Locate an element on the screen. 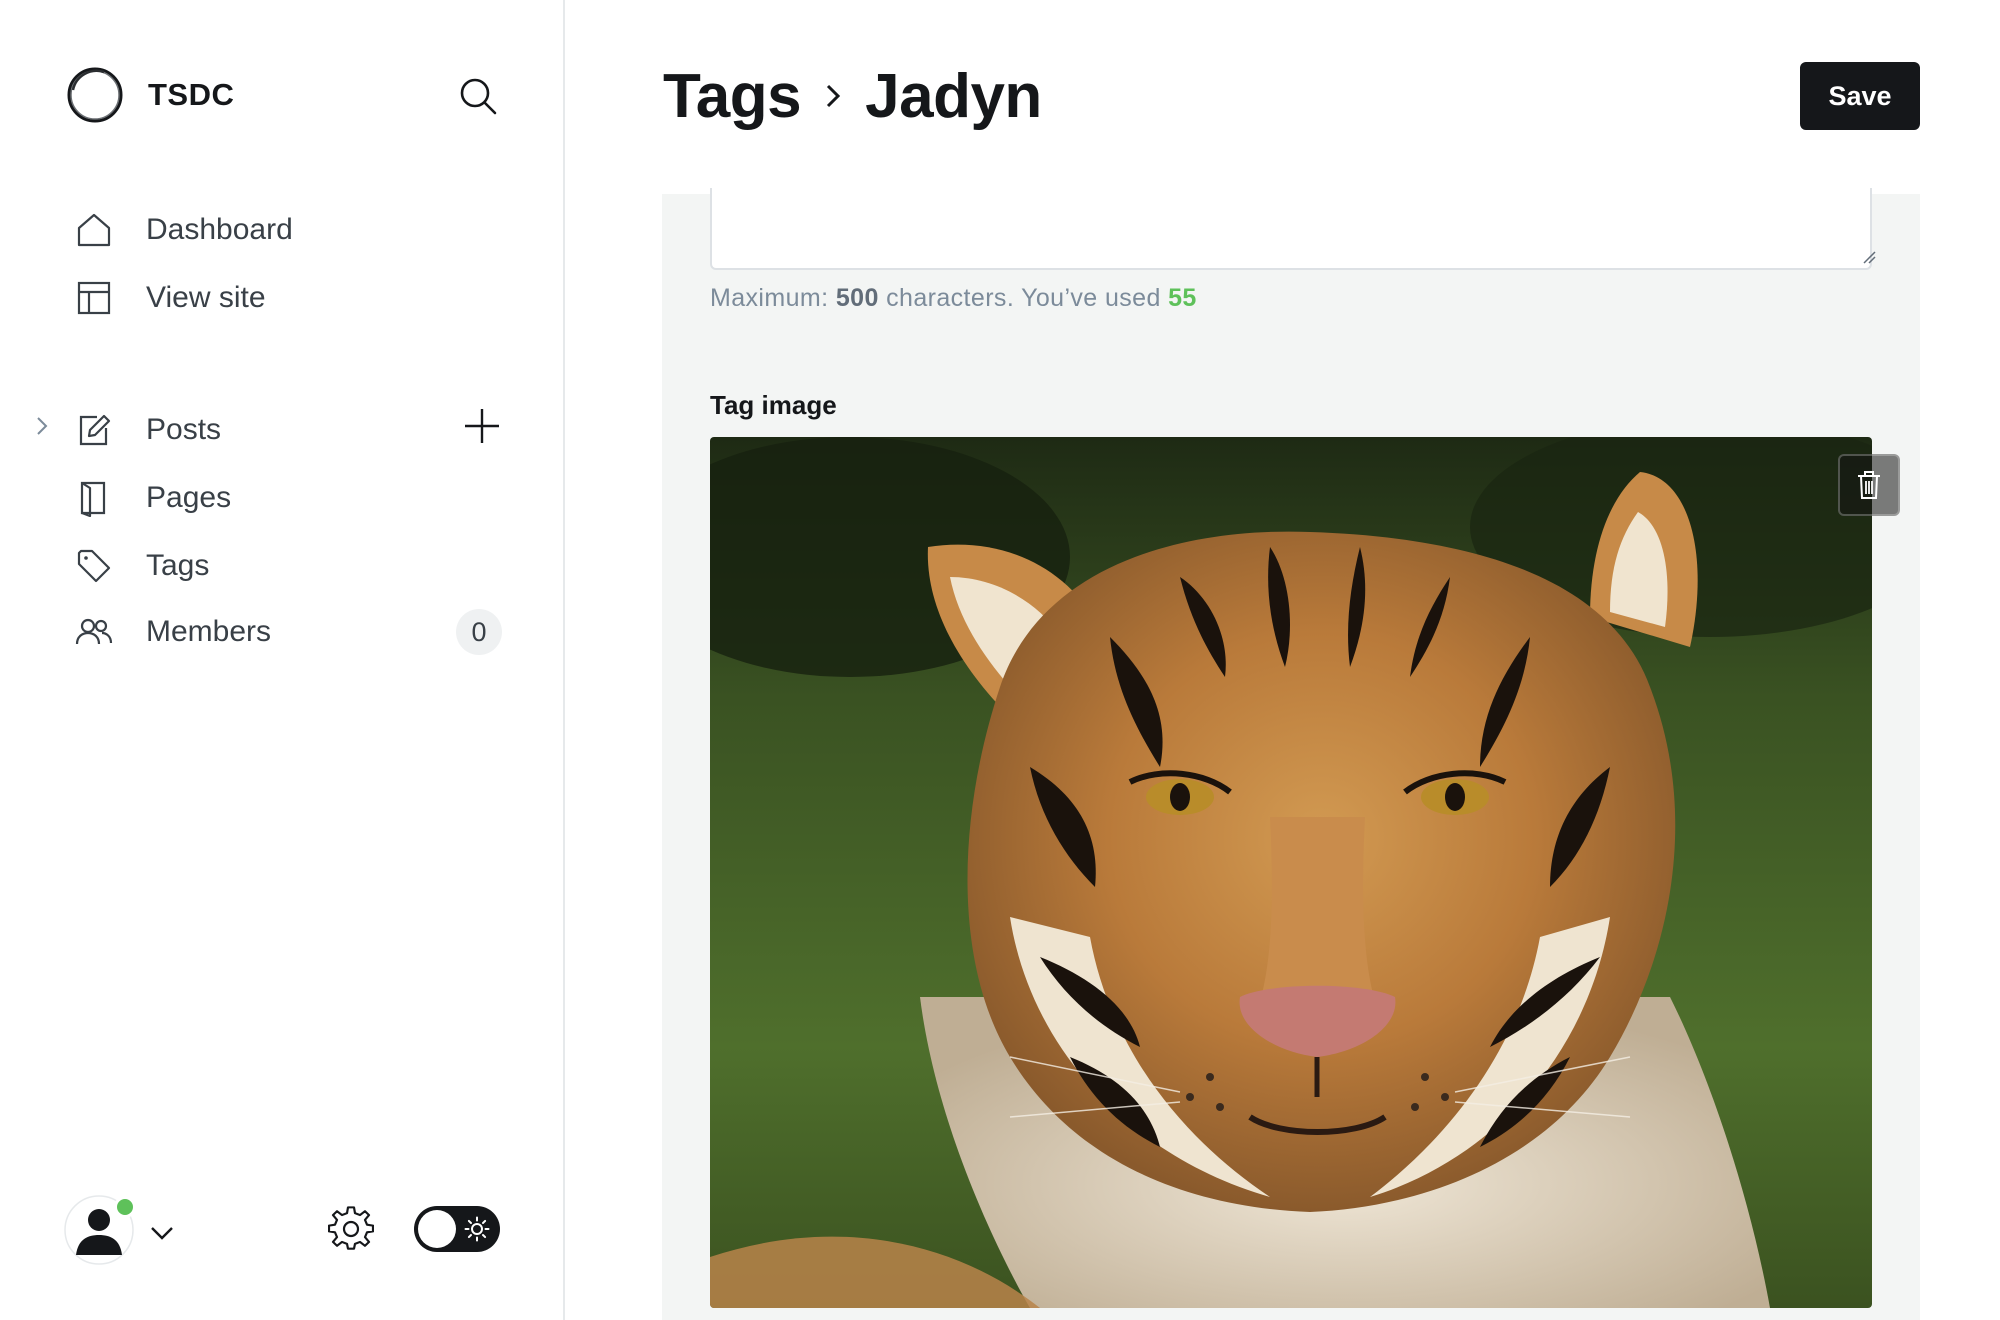  sidebar-item-label: Tags is located at coordinates (178, 565).